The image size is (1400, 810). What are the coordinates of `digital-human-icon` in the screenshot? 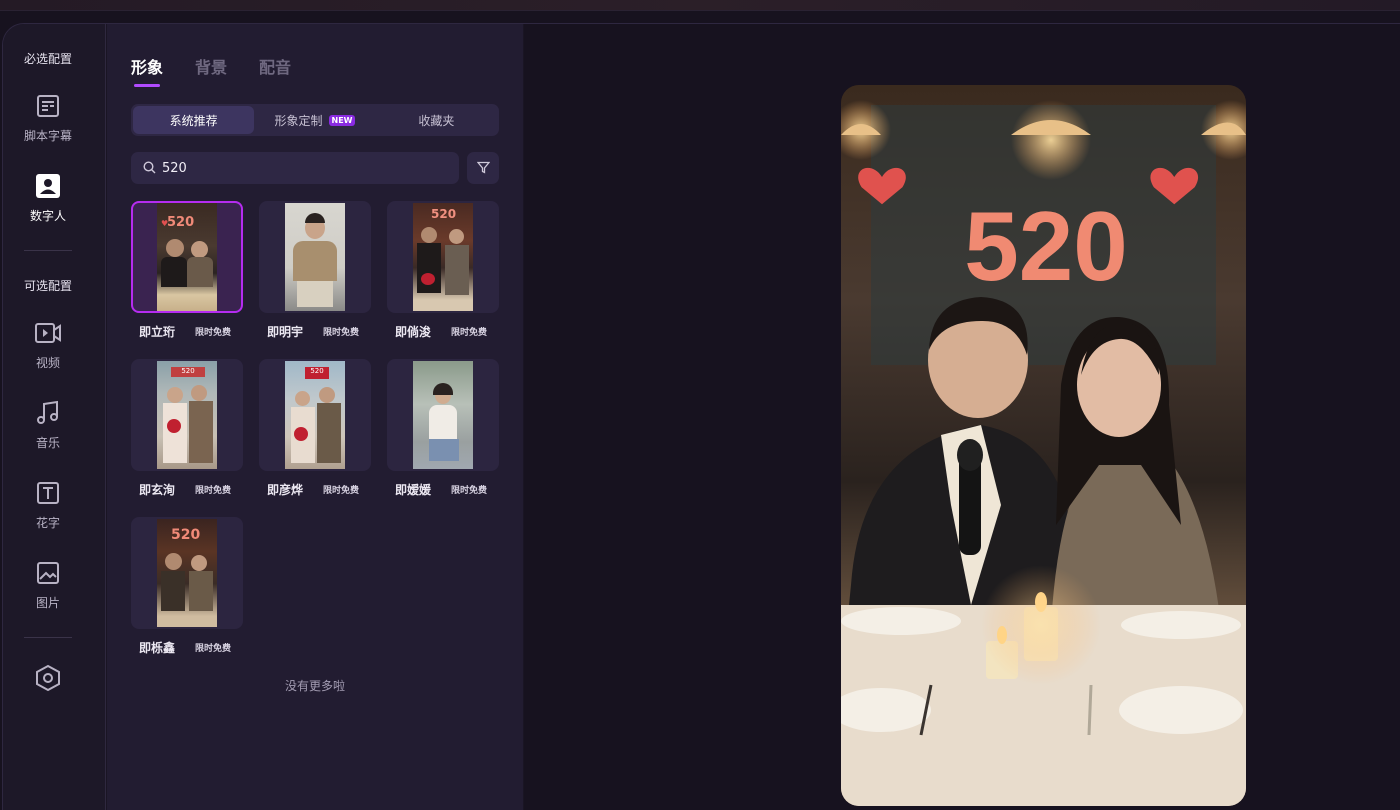 It's located at (48, 186).